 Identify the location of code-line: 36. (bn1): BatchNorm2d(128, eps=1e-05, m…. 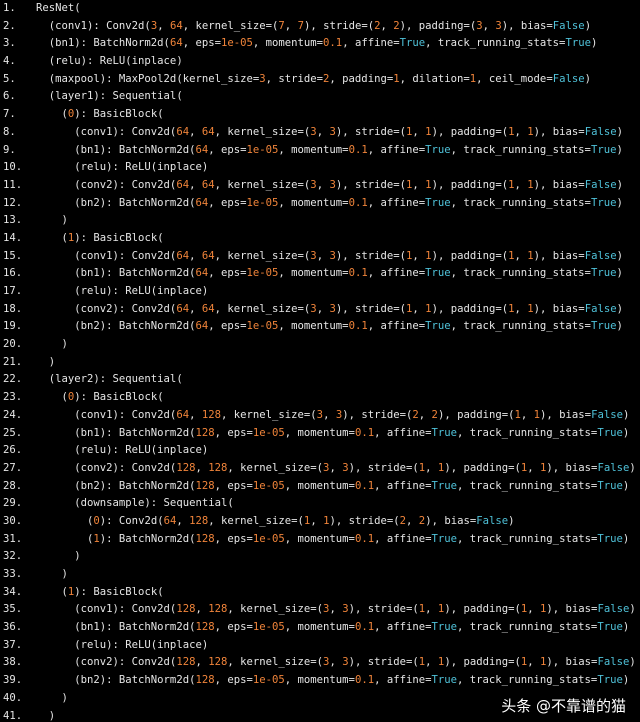
(319, 628).